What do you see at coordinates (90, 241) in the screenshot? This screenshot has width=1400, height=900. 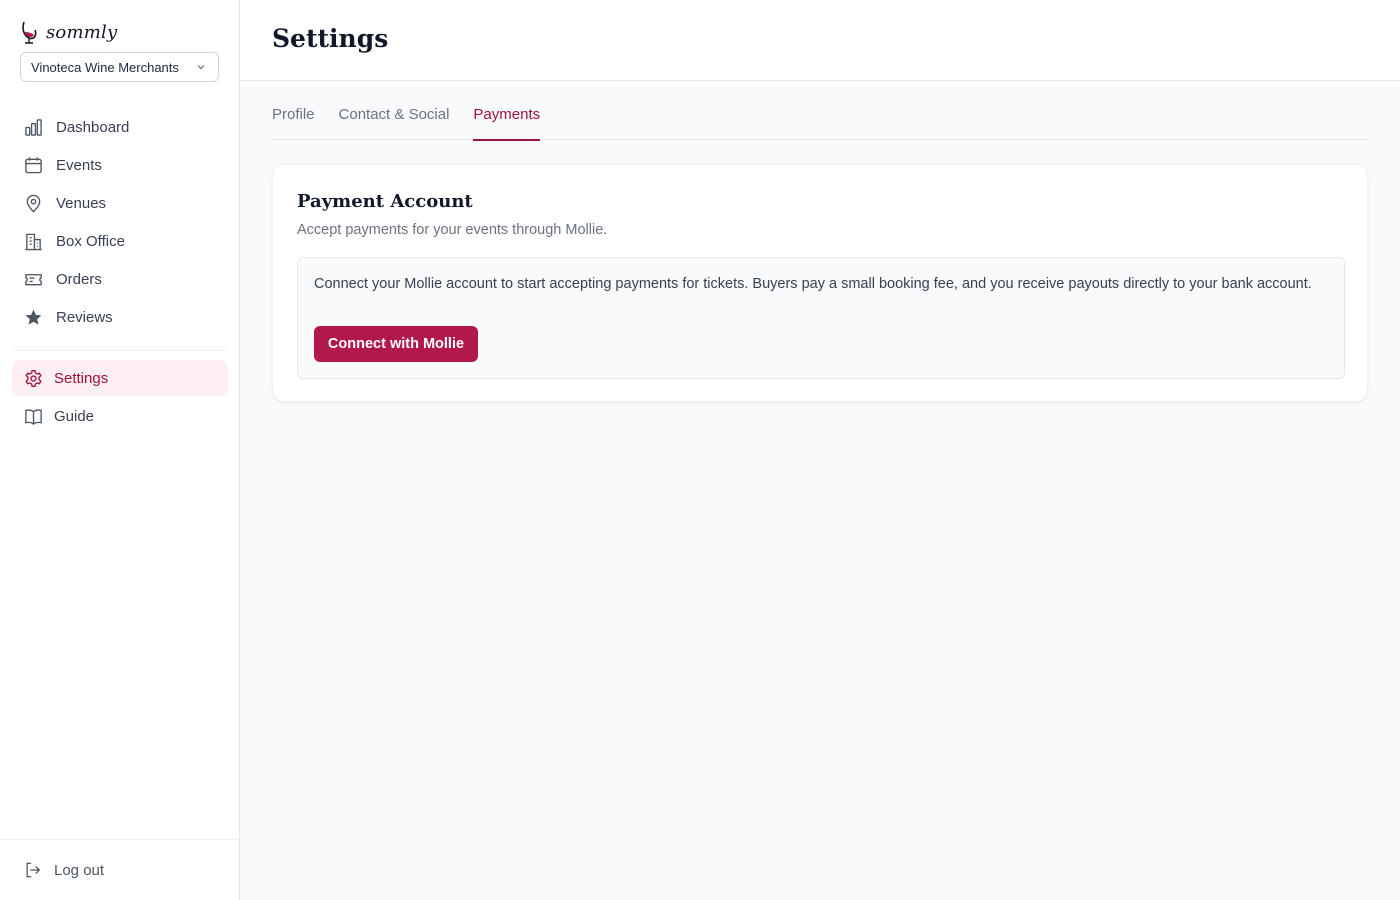 I see `sidebar-item-label: Box Office` at bounding box center [90, 241].